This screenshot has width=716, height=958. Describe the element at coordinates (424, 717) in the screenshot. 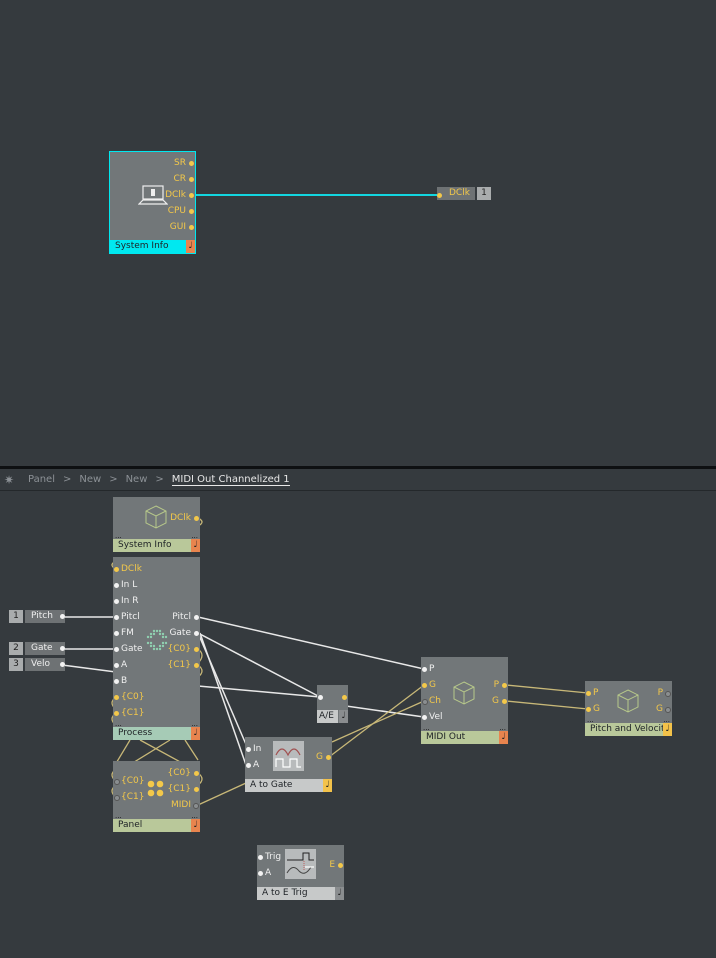

I see `port-in-vel` at that location.